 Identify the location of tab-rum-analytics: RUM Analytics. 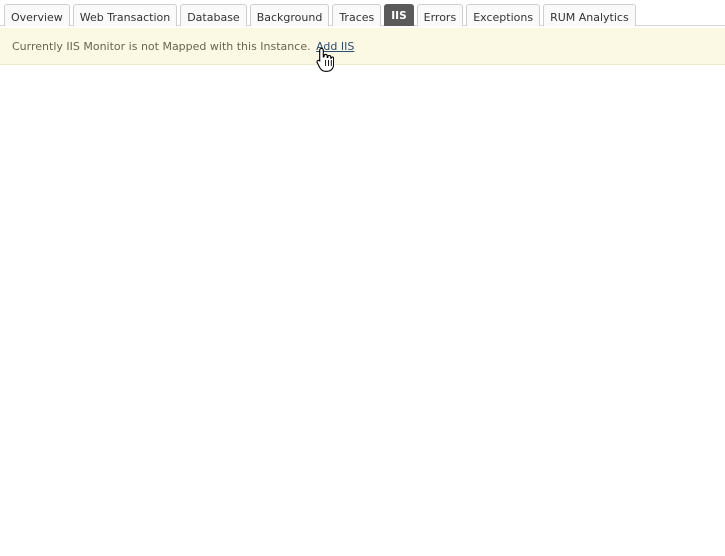
(589, 15).